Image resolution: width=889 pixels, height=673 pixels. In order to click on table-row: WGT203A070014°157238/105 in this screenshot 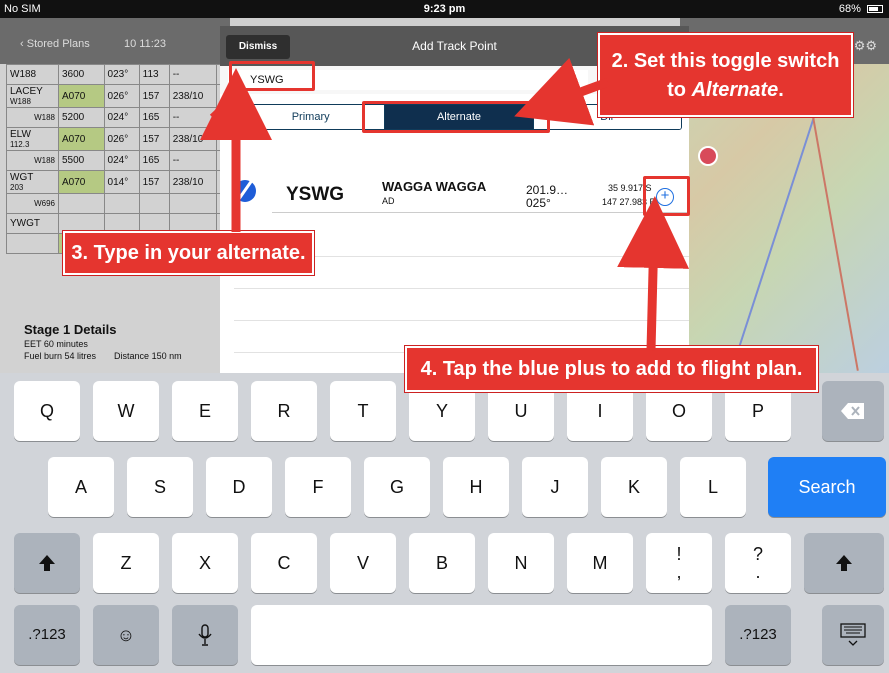, I will do `click(118, 182)`.